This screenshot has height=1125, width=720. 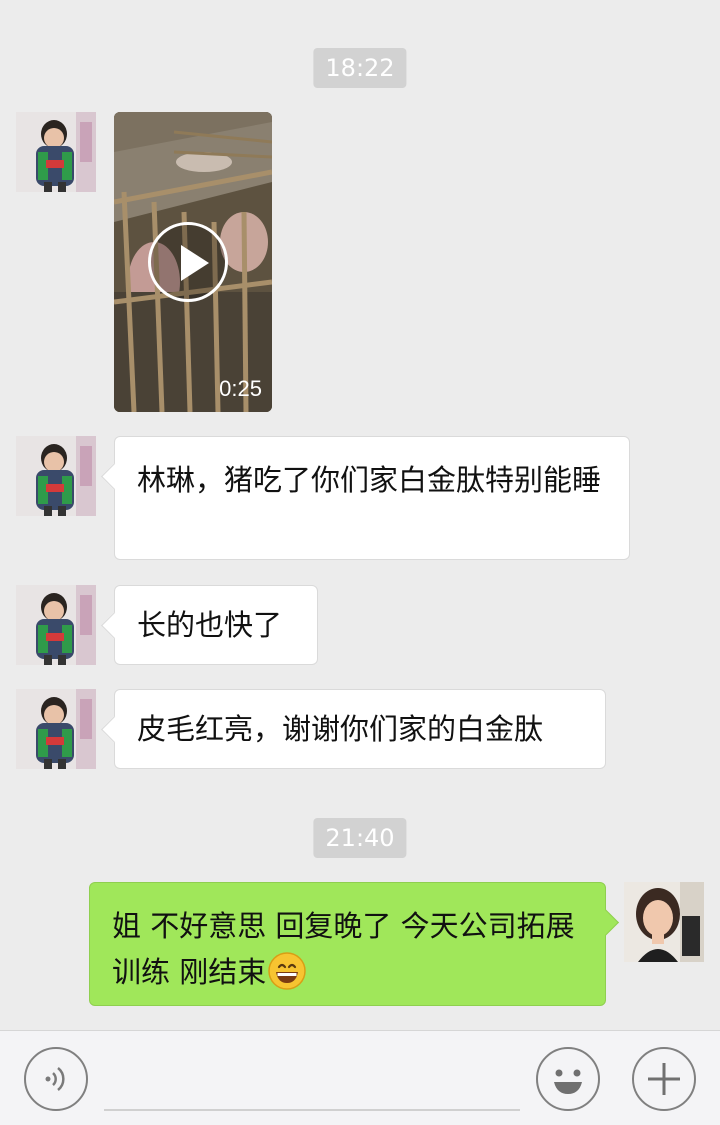 I want to click on my-avatar, so click(x=664, y=922).